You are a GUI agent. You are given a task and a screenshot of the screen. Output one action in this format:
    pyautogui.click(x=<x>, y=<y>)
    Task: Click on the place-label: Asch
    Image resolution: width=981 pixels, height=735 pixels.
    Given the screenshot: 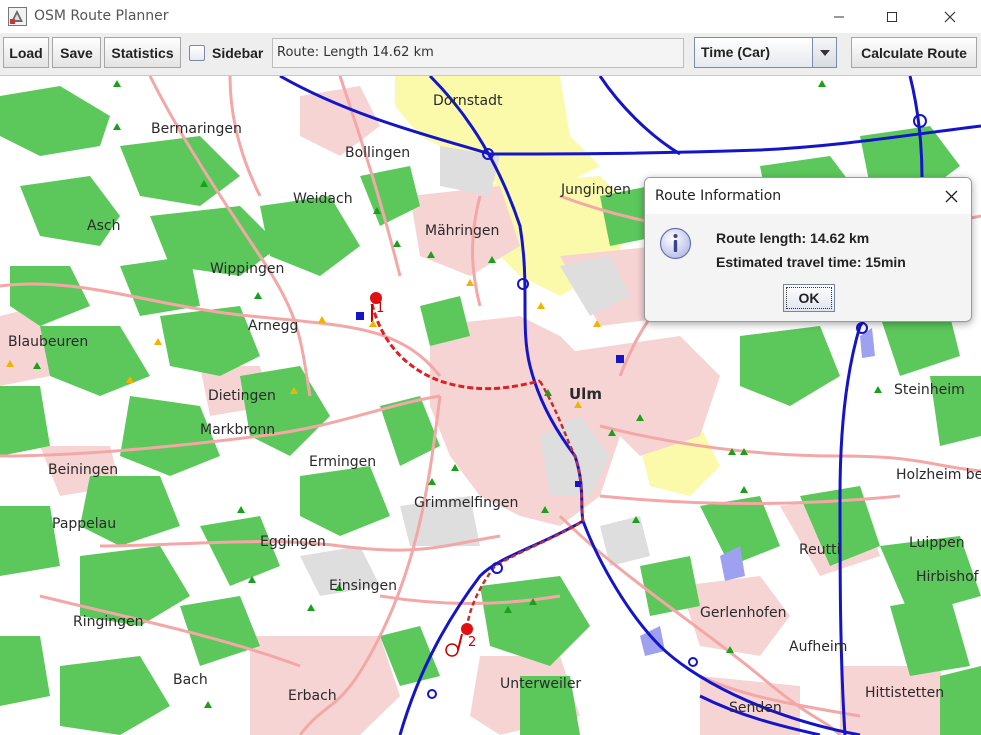 What is the action you would take?
    pyautogui.click(x=104, y=226)
    